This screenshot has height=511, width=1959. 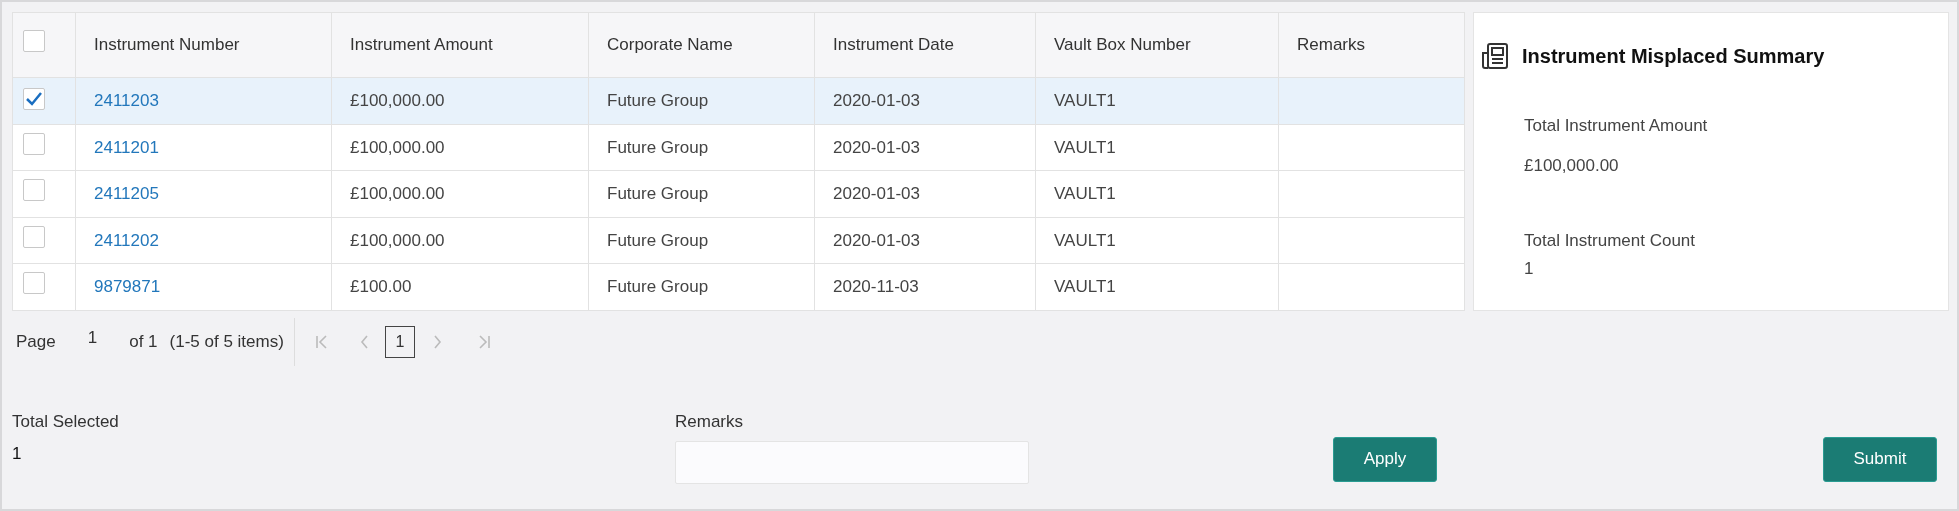 I want to click on column-header: Instrument Number, so click(x=167, y=45).